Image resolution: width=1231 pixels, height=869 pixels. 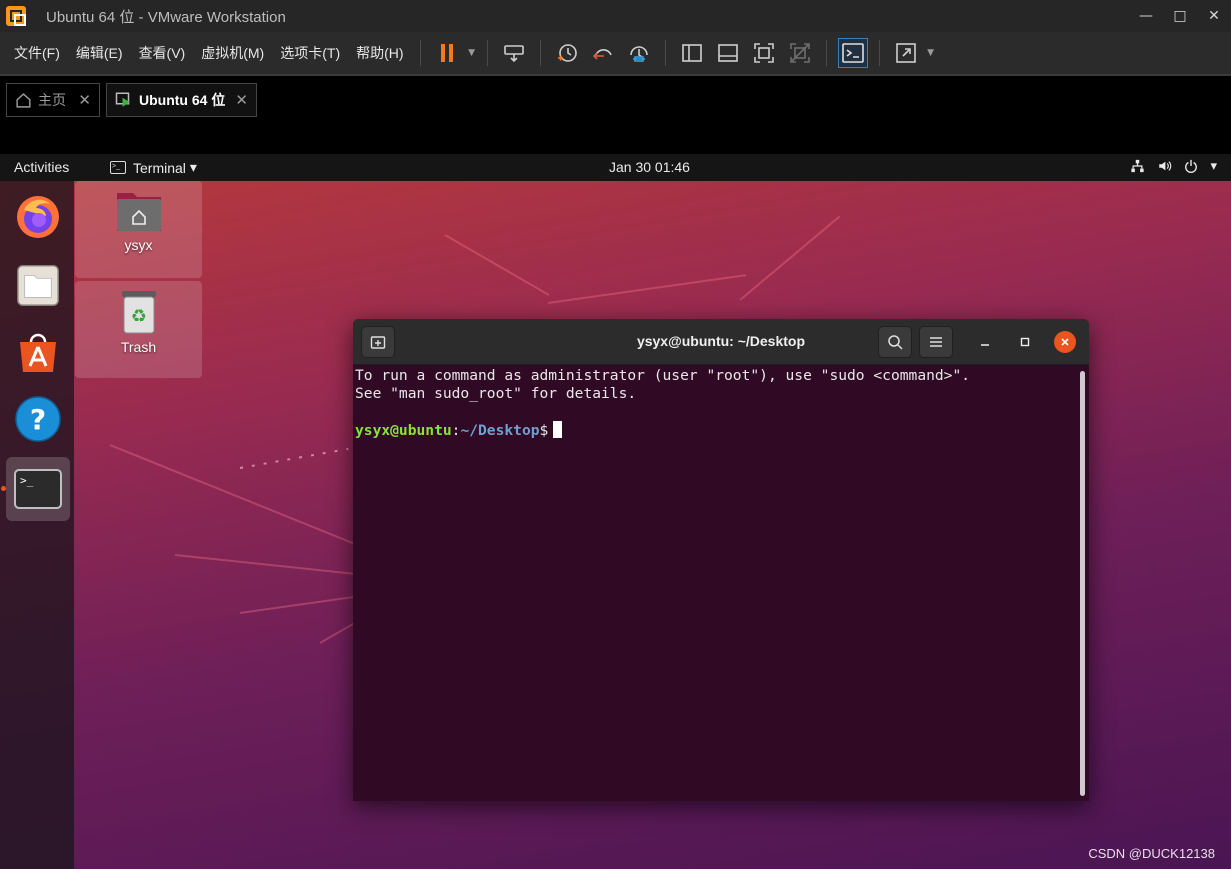 I want to click on dock-files, so click(x=38, y=285).